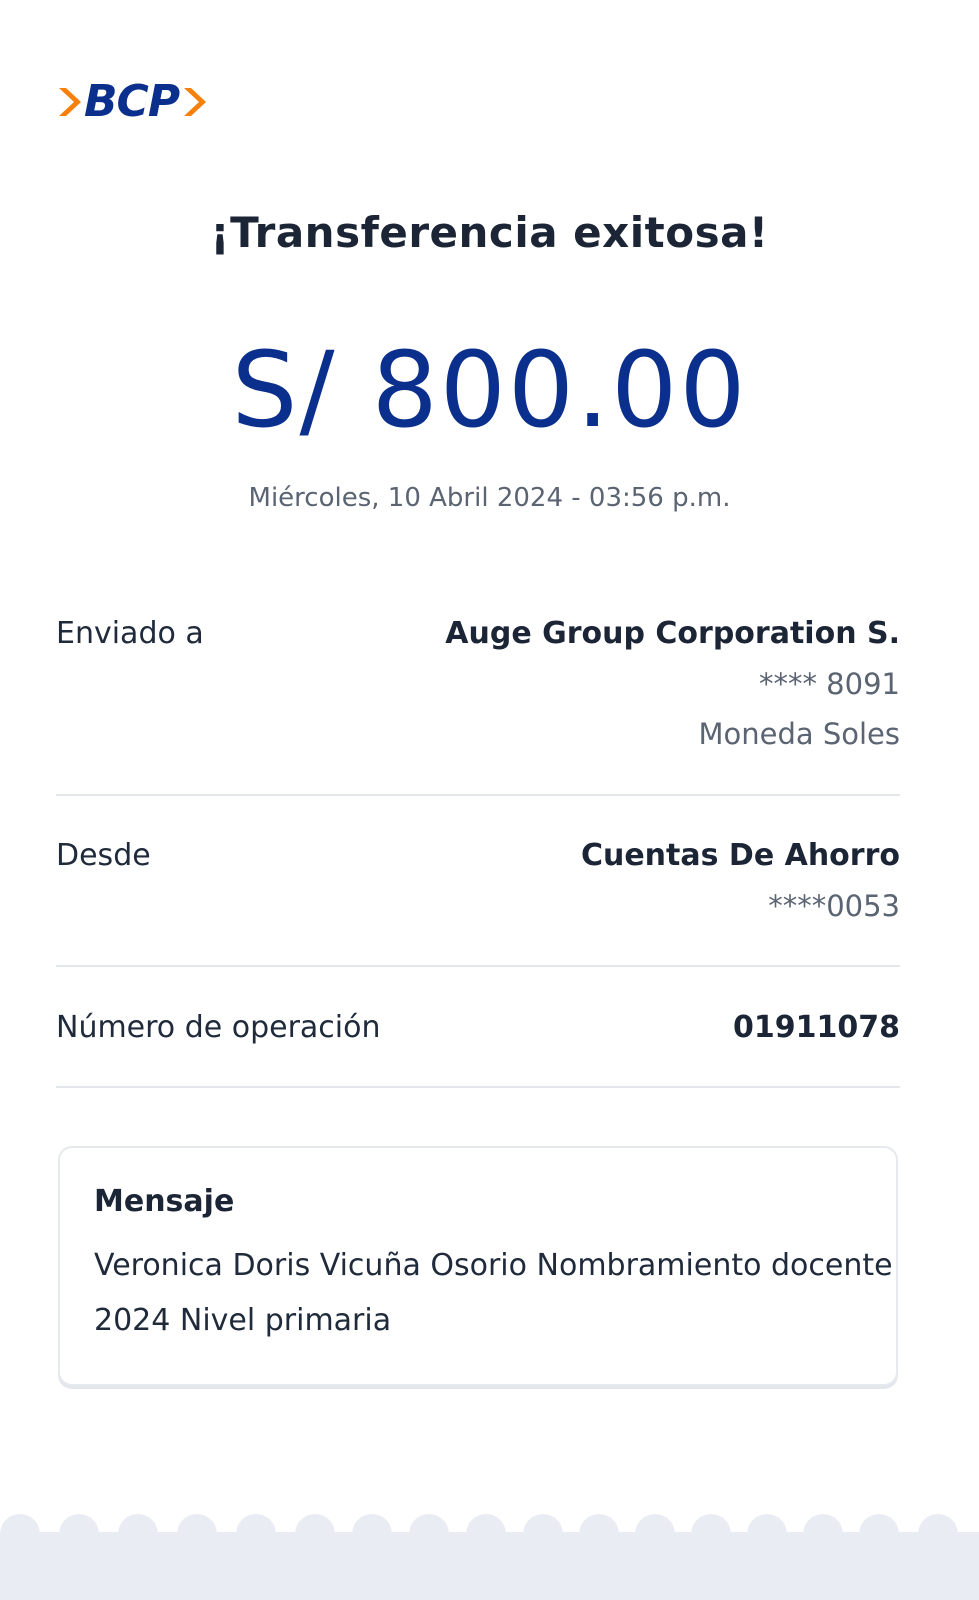  What do you see at coordinates (130, 633) in the screenshot?
I see `sent-to-label: Enviado a` at bounding box center [130, 633].